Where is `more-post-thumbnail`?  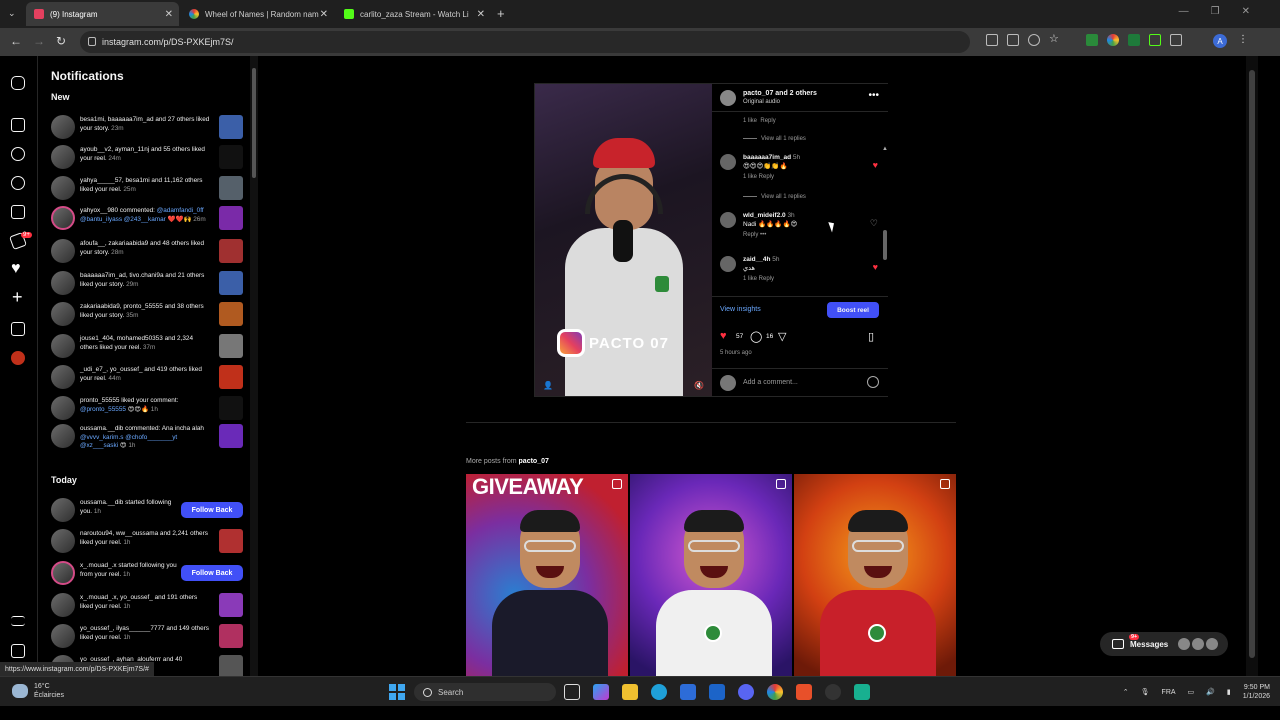
more-post-thumbnail is located at coordinates (875, 575).